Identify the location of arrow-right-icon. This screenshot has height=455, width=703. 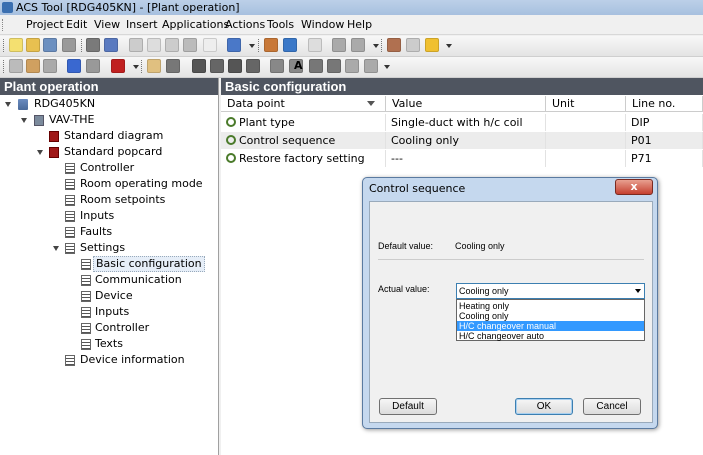
(371, 66).